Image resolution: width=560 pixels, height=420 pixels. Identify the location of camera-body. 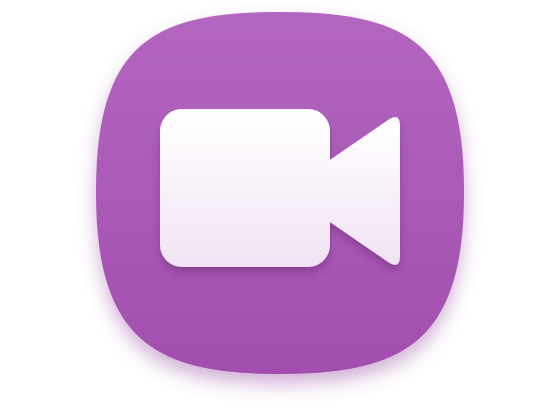
(245, 188).